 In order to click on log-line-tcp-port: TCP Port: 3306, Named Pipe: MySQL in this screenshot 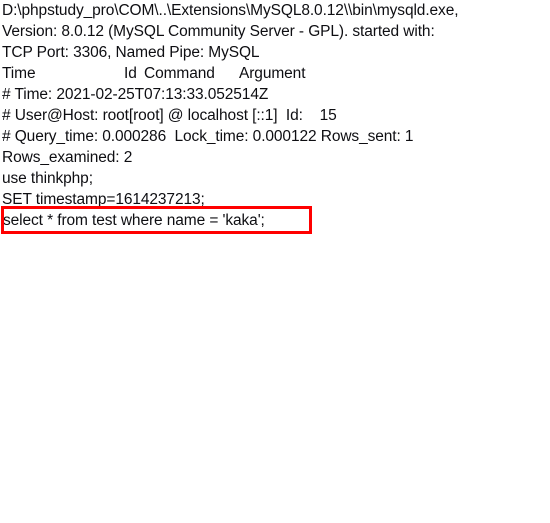, I will do `click(131, 52)`.